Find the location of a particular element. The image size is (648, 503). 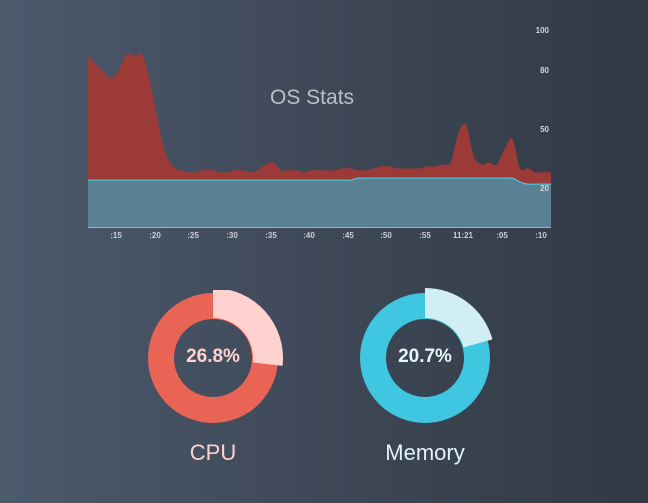

x-tick-label: :50 is located at coordinates (386, 235).